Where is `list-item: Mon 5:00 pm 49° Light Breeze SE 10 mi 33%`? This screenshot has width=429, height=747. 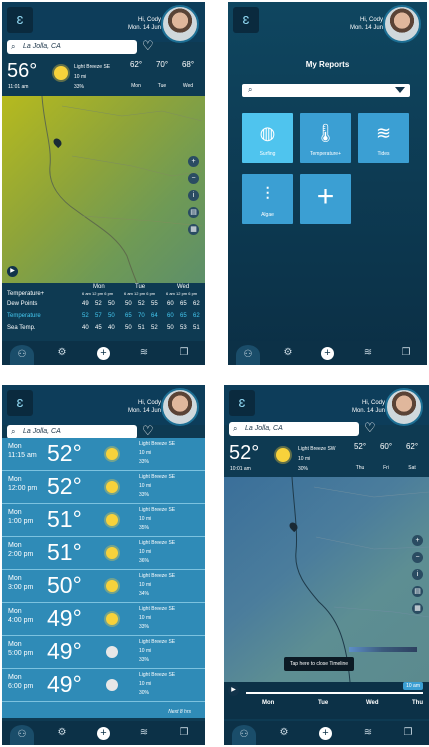 list-item: Mon 5:00 pm 49° Light Breeze SE 10 mi 33% is located at coordinates (103, 652).